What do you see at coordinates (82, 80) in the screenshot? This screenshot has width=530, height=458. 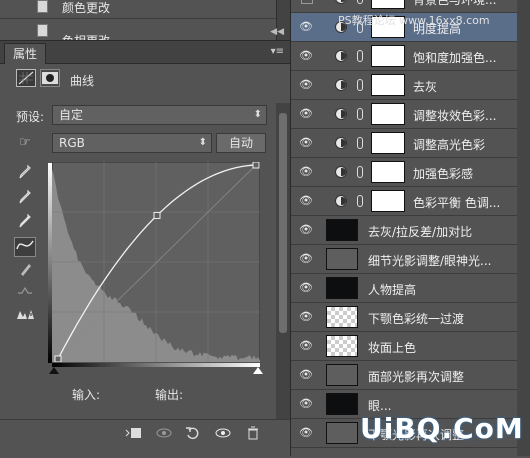 I see `panel-title: 曲线` at bounding box center [82, 80].